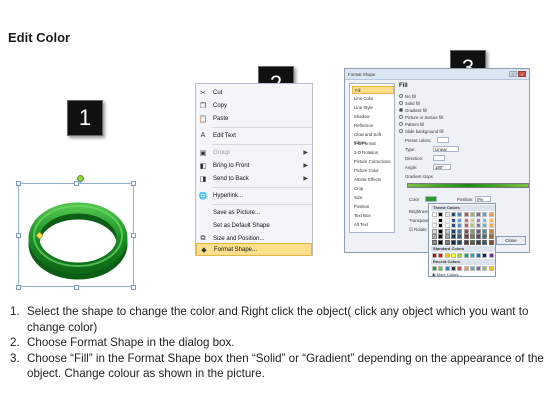 The image size is (560, 420). What do you see at coordinates (409, 103) in the screenshot?
I see `option-solid-fill: Solid fill` at bounding box center [409, 103].